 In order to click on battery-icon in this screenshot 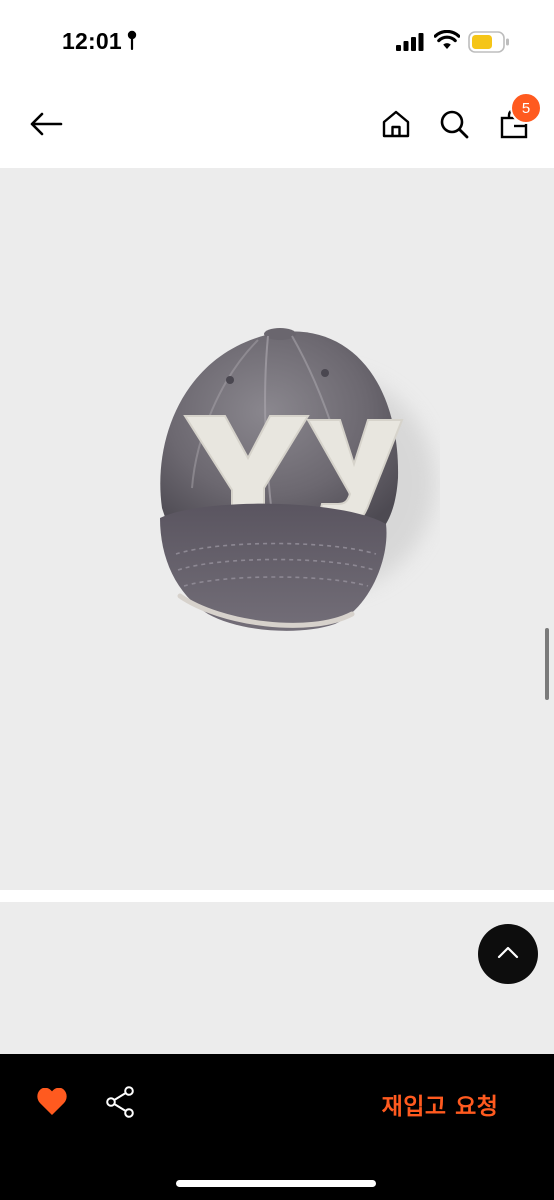, I will do `click(489, 44)`.